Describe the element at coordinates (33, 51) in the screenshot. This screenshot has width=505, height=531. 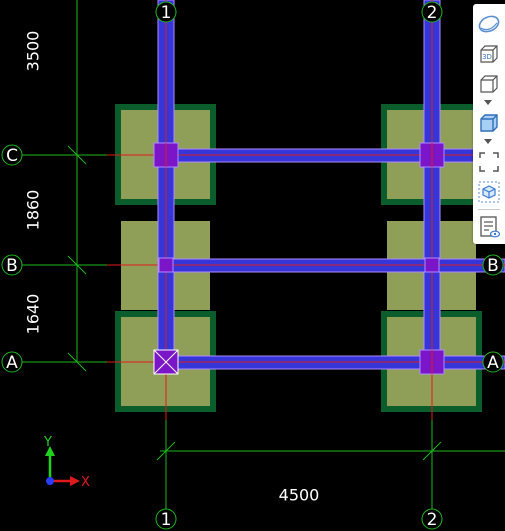
I see `dimension-3500: 3500` at that location.